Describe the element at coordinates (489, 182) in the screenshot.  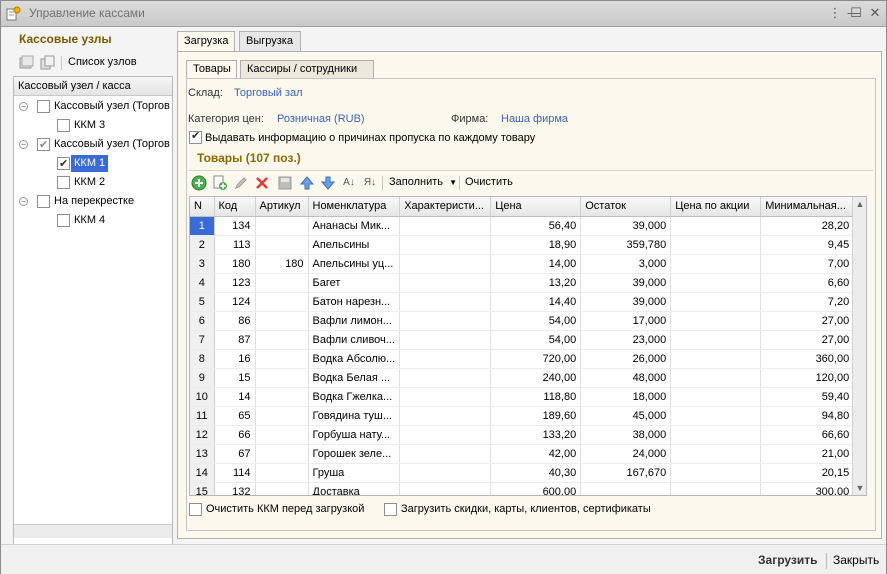
I see `clear-button: Очистить` at that location.